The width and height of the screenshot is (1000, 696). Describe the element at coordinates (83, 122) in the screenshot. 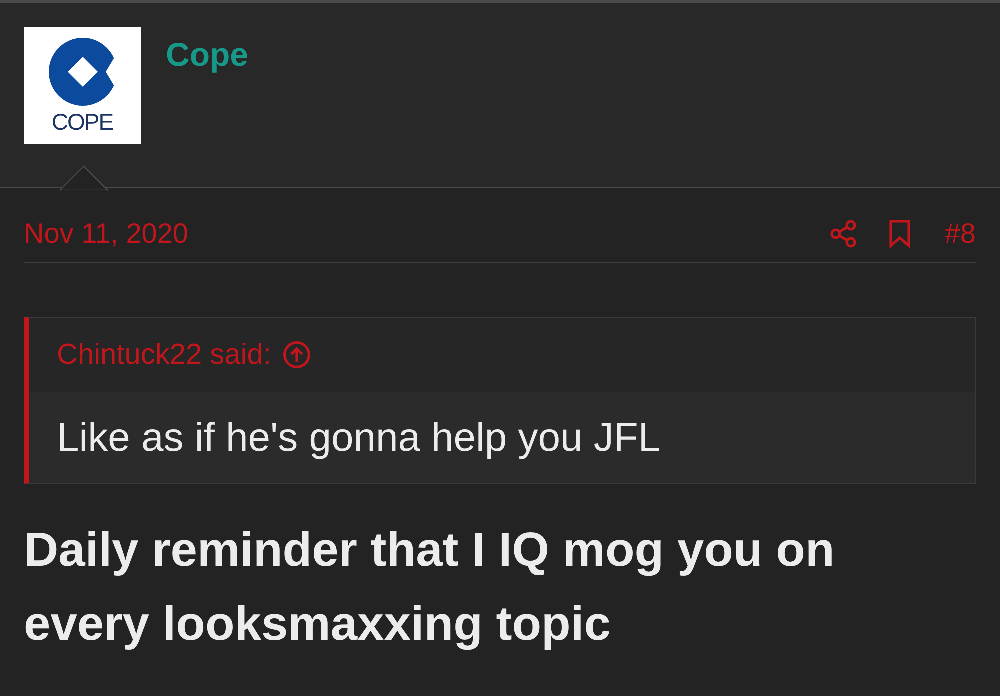

I see `logo-text: COPE` at that location.